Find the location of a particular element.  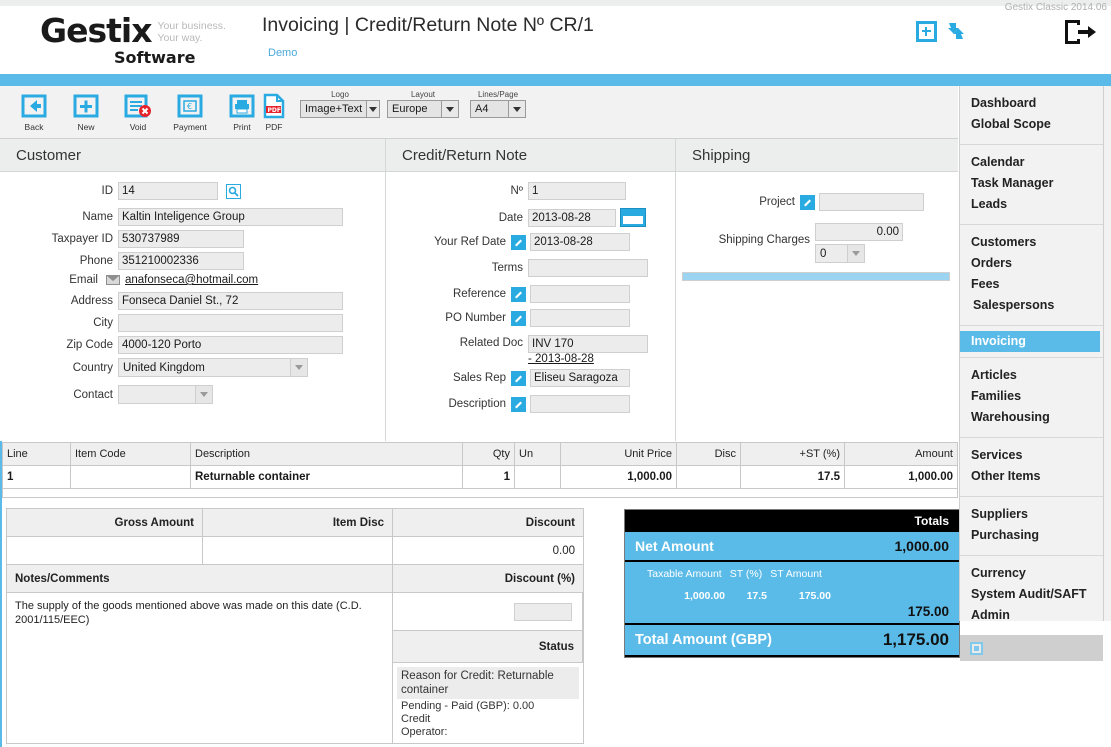

customer-zip-input: 4000-120 Porto is located at coordinates (230, 345).